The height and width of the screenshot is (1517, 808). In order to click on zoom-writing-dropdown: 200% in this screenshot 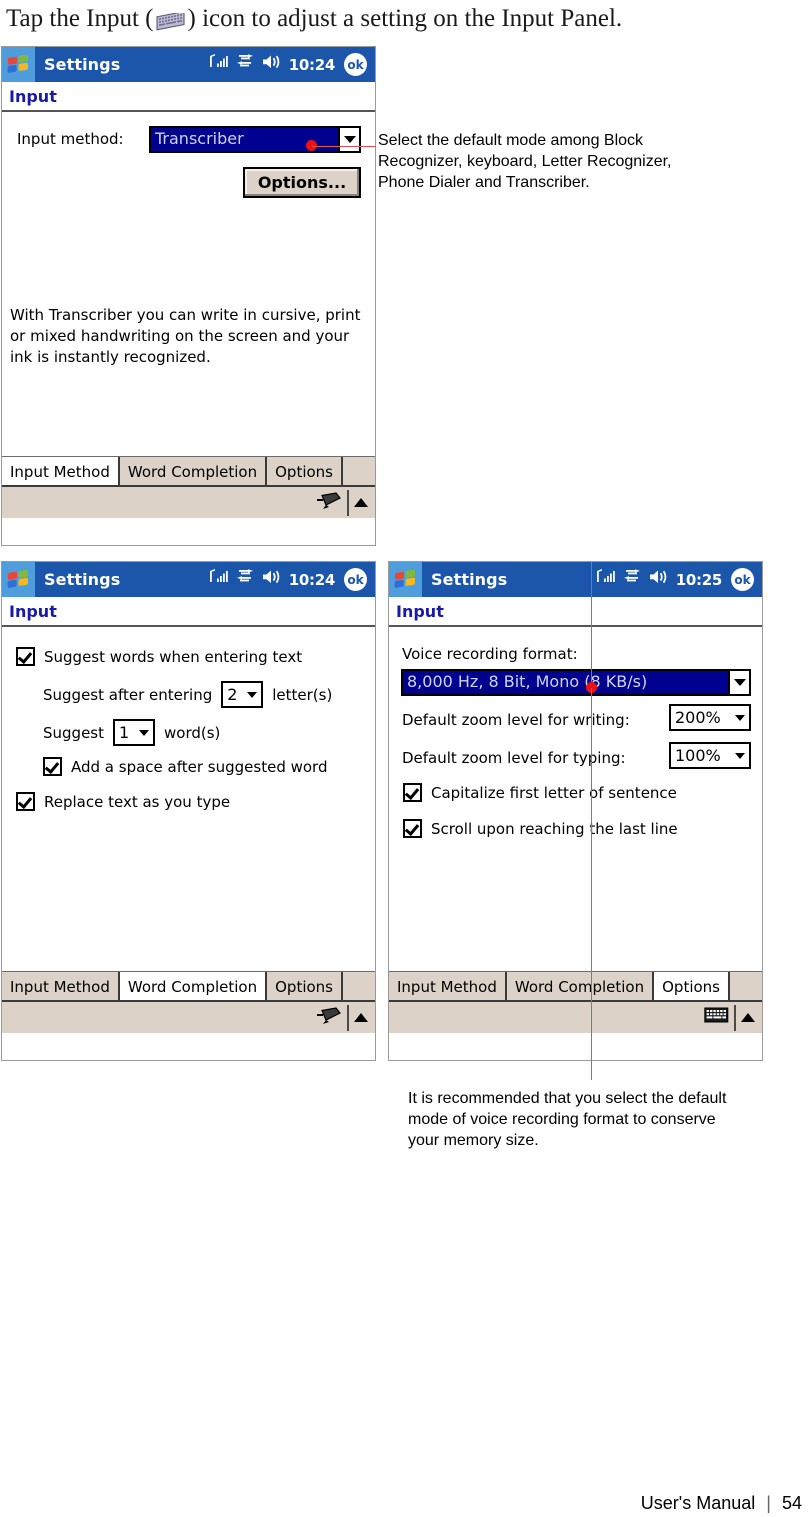, I will do `click(710, 717)`.